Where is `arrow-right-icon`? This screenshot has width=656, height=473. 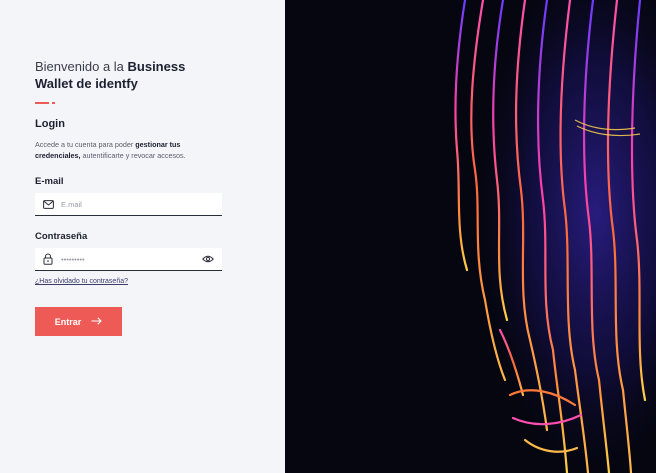 arrow-right-icon is located at coordinates (97, 321).